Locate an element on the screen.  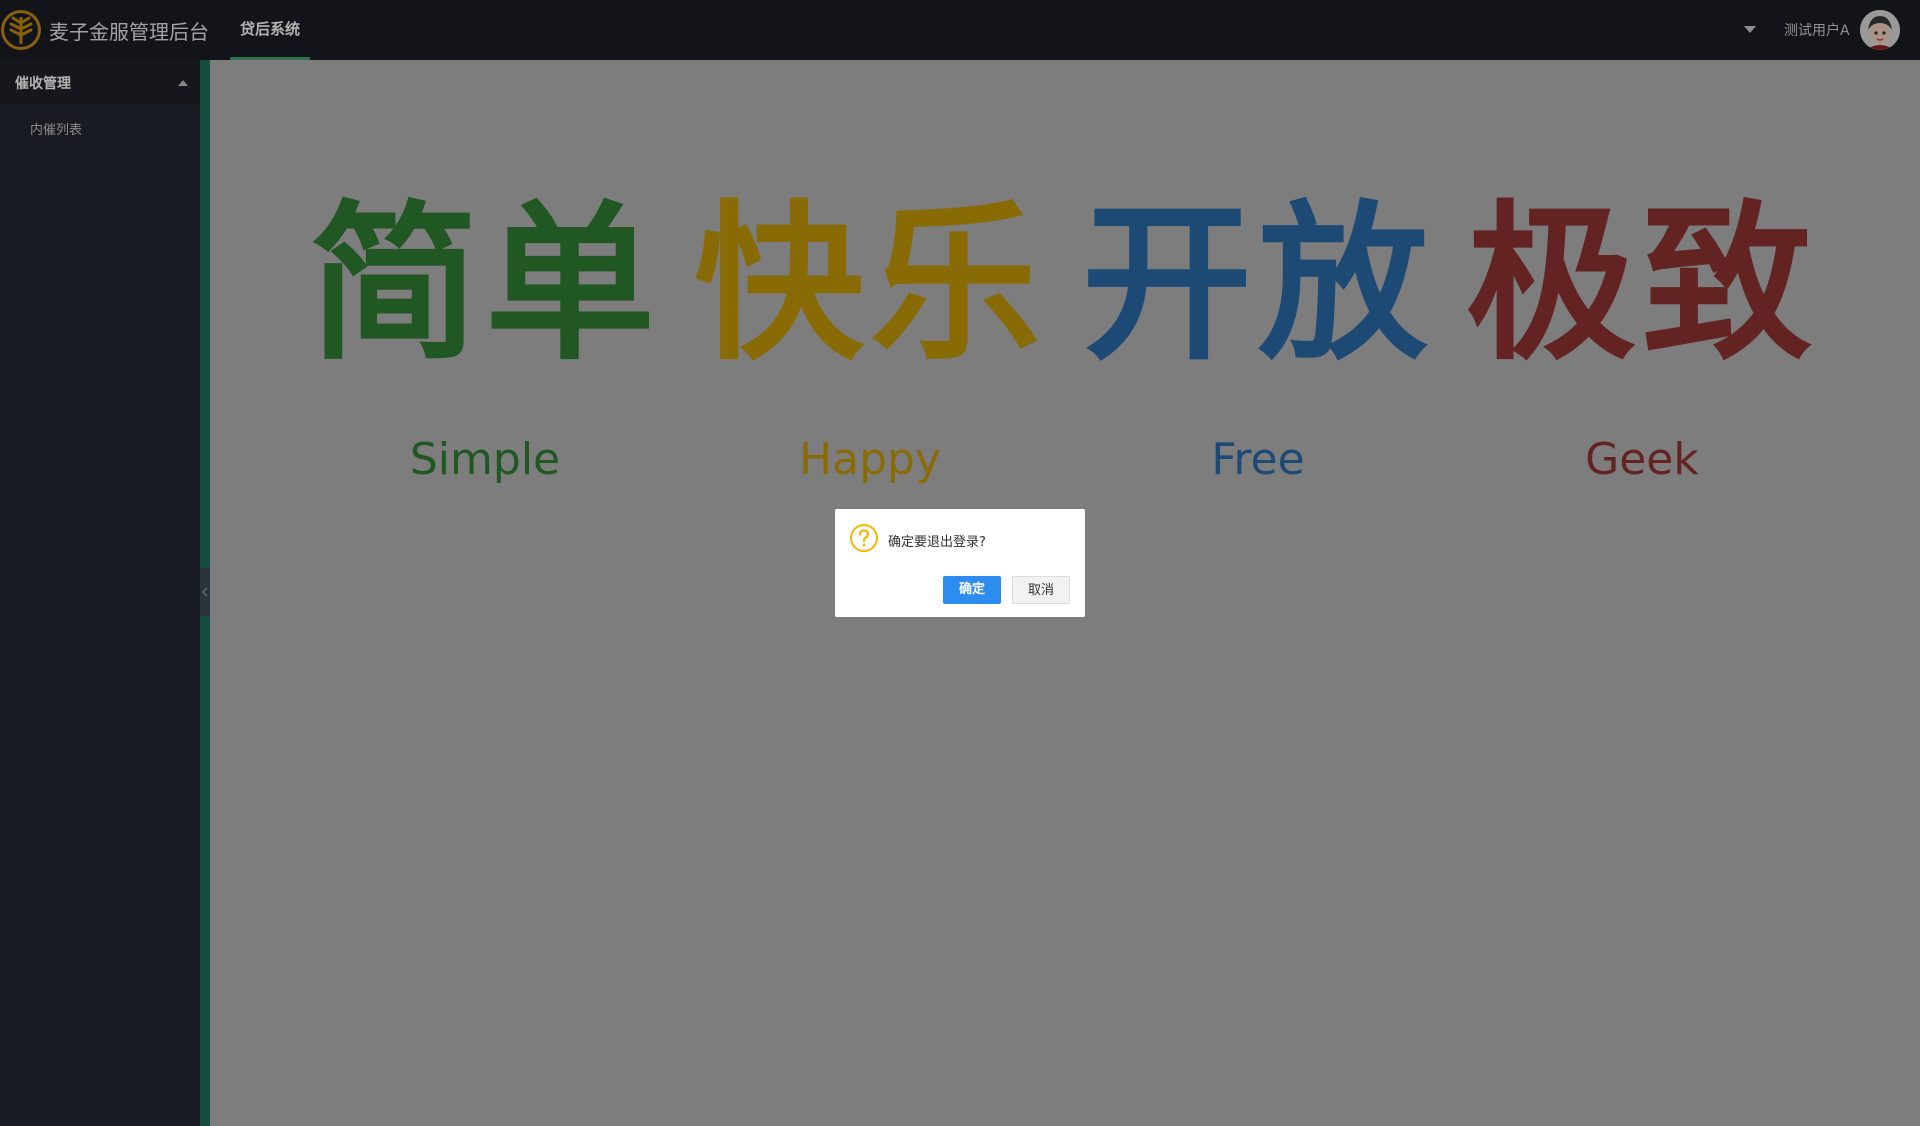
logout-confirm-dialog: 确定要退出登录? 确定 取消 is located at coordinates (960, 563).